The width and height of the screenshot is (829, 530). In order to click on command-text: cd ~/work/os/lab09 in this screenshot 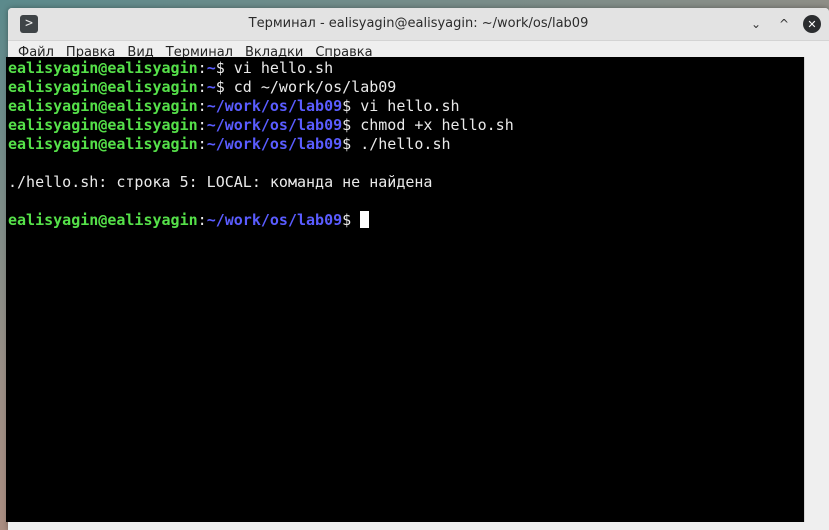, I will do `click(315, 87)`.